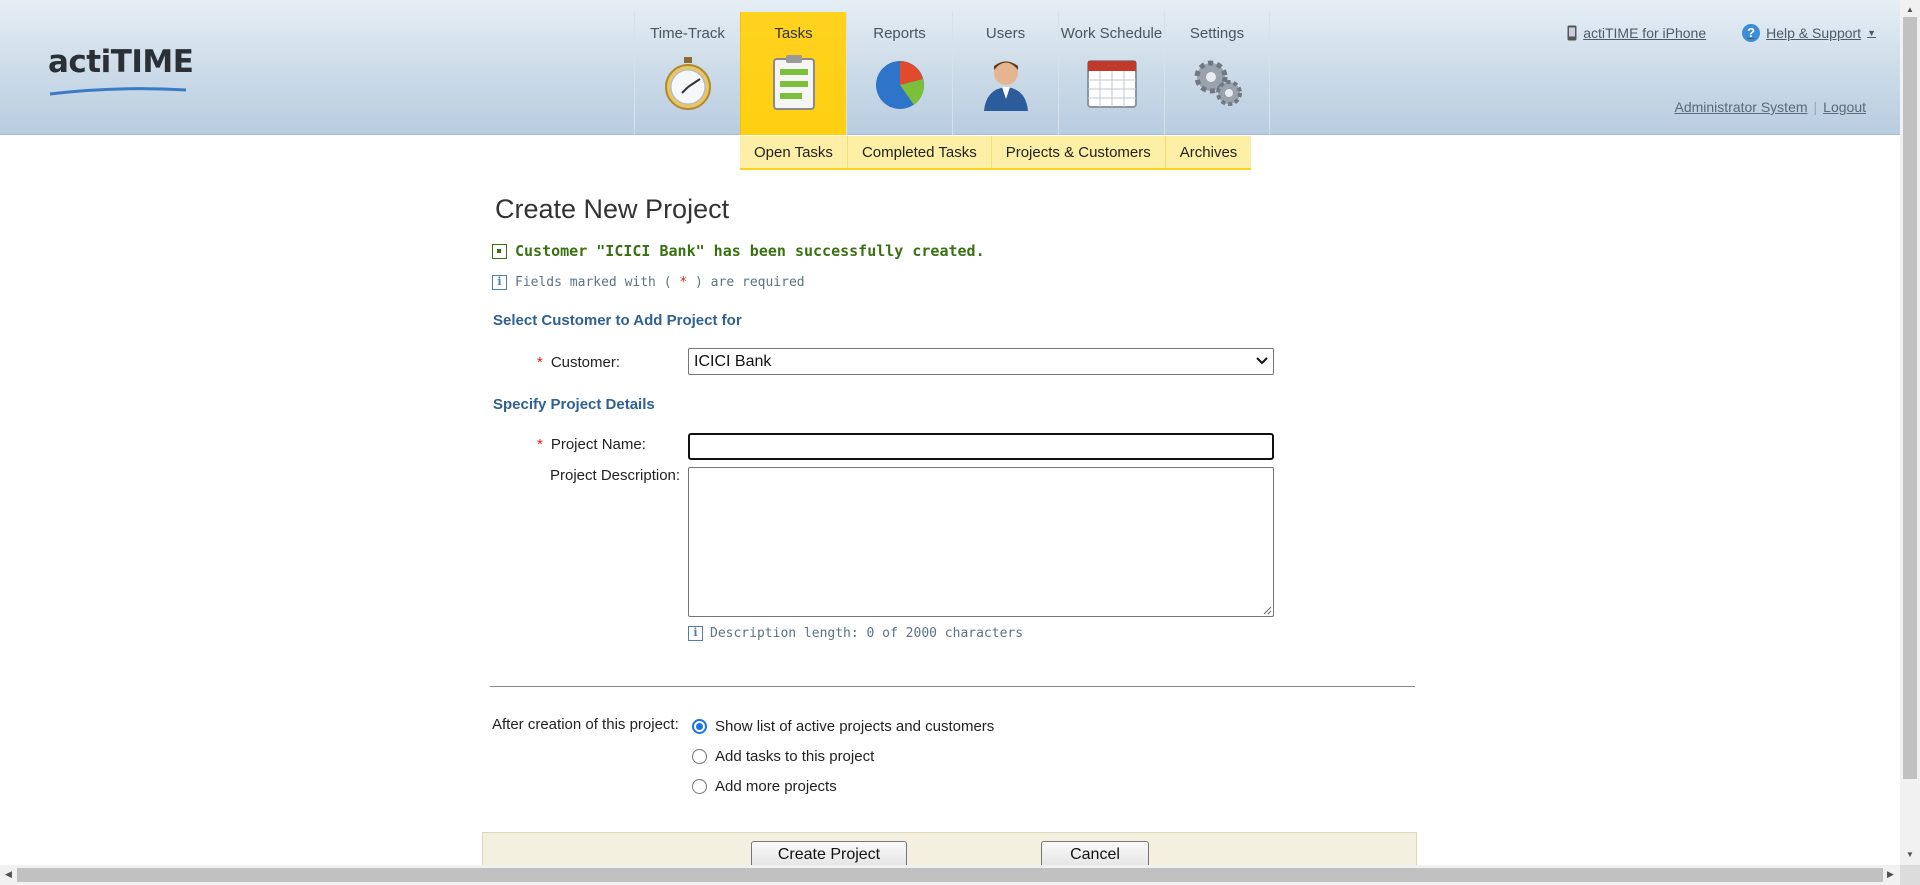  Describe the element at coordinates (952, 686) in the screenshot. I see `divider` at that location.